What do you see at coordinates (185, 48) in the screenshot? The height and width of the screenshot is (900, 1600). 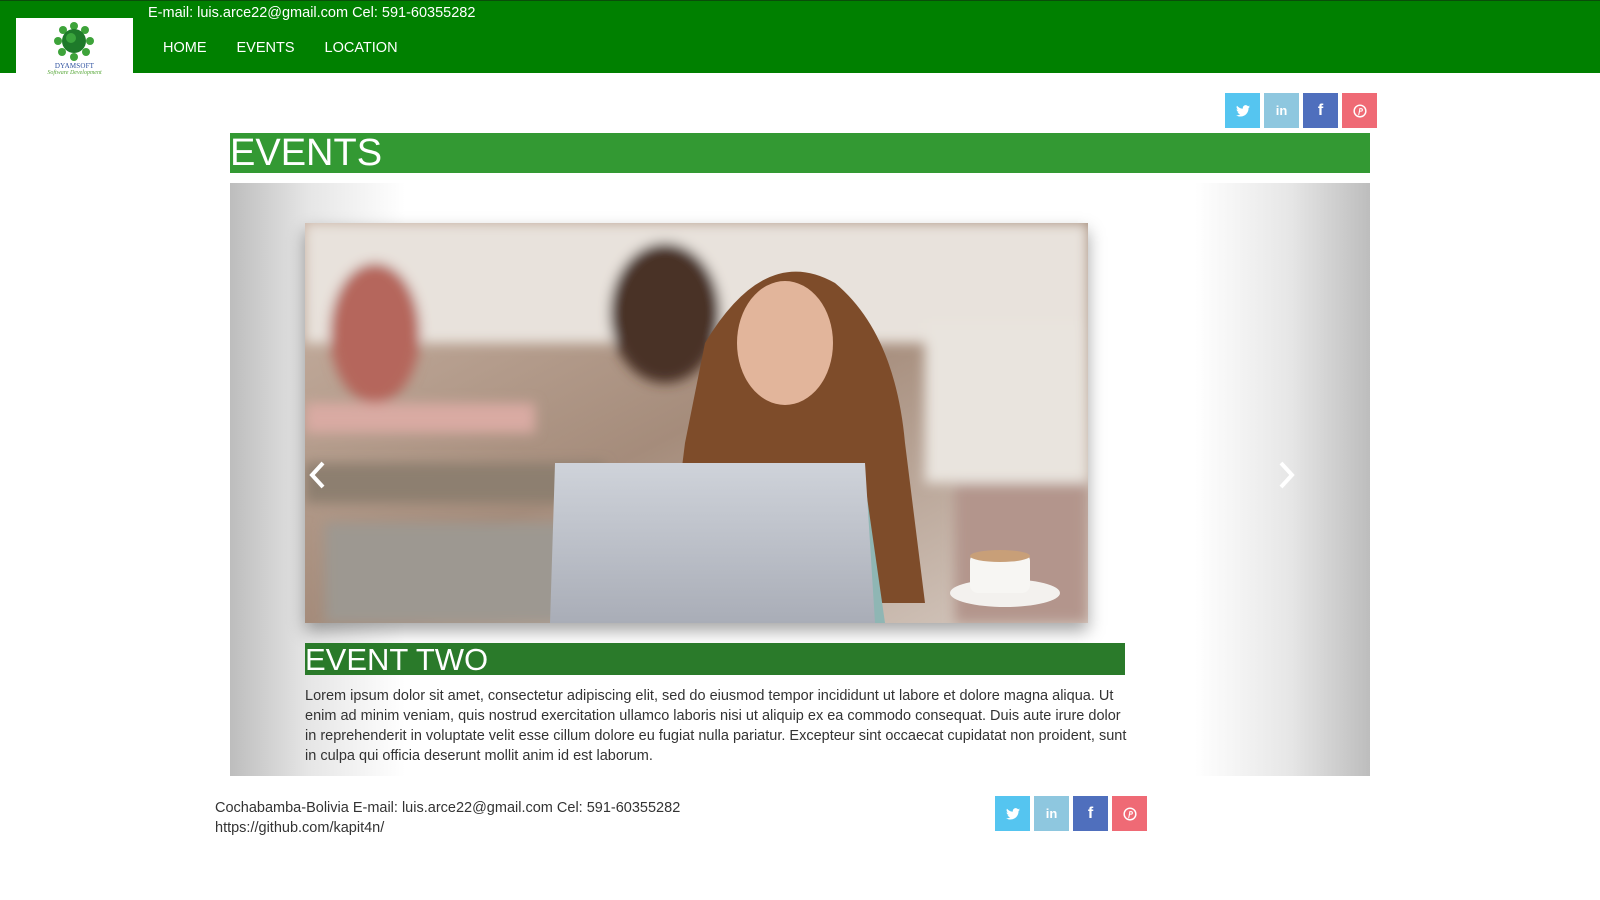 I see `nav-home: HOME` at bounding box center [185, 48].